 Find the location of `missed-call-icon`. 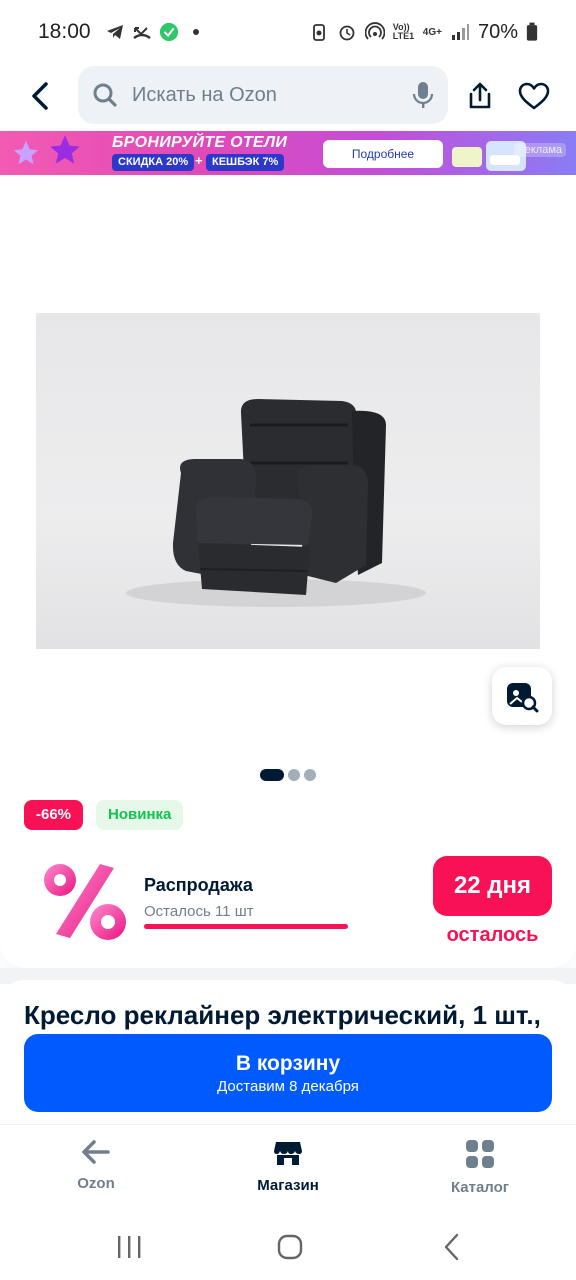

missed-call-icon is located at coordinates (141, 33).